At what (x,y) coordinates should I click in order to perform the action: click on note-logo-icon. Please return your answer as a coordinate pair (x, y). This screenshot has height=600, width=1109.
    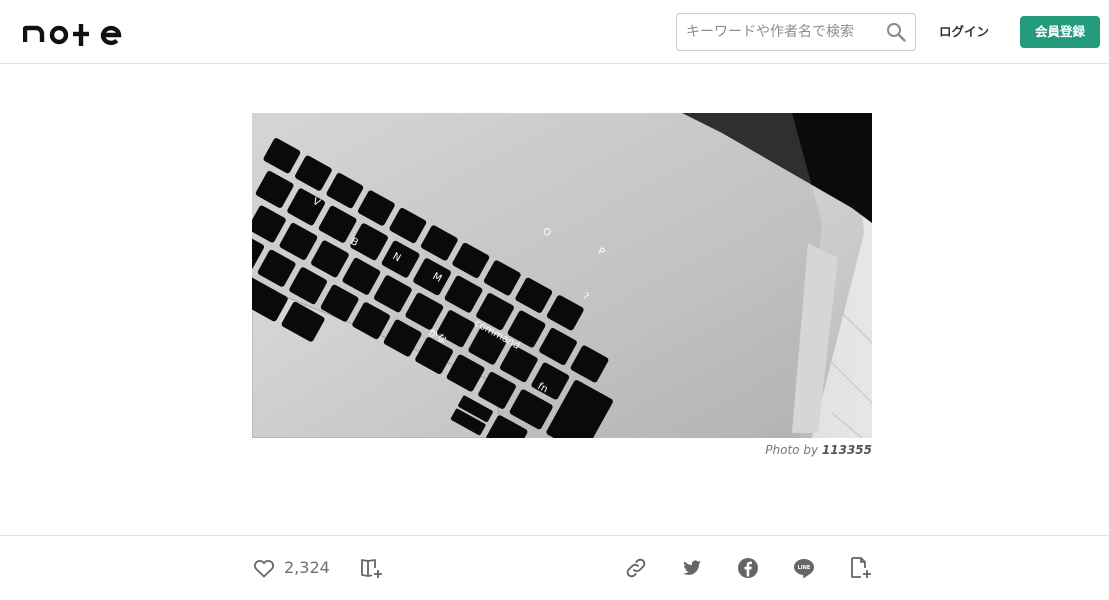
    Looking at the image, I should click on (72, 35).